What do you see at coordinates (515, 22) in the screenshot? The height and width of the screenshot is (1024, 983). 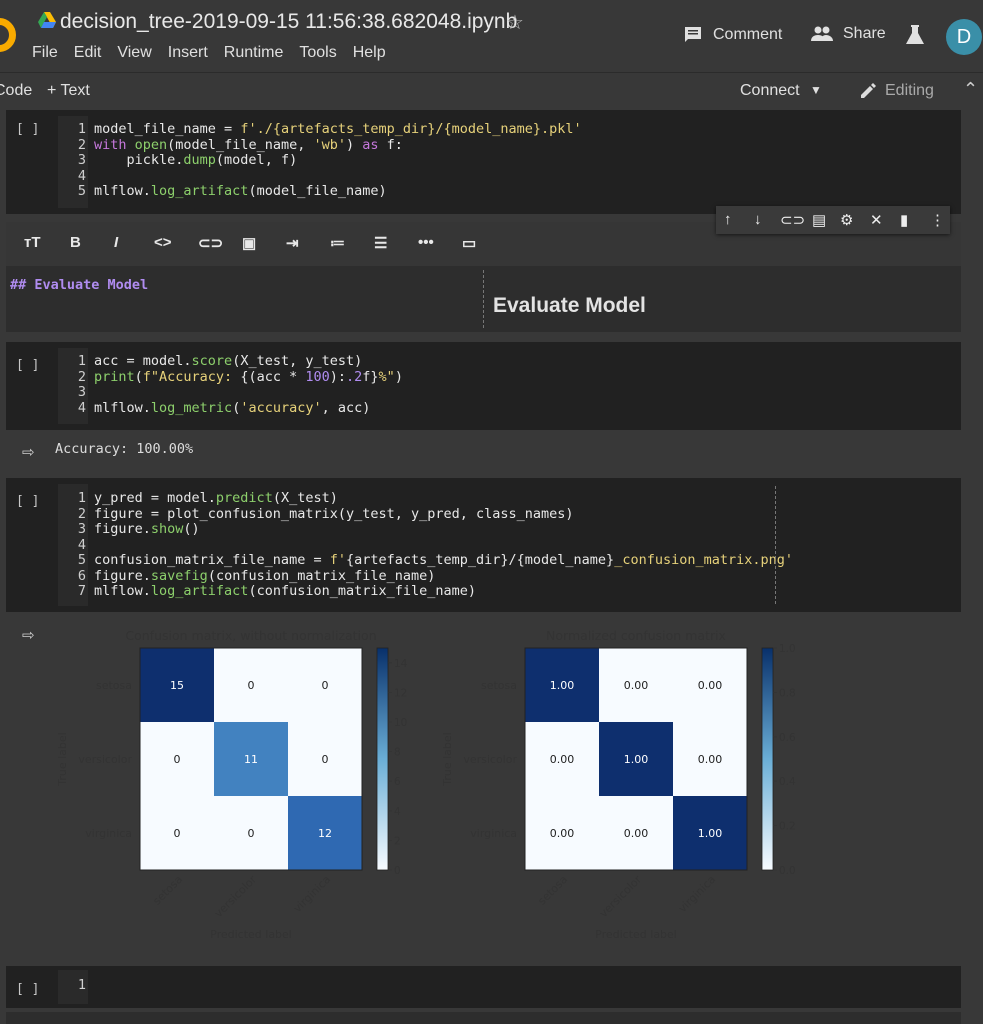 I see `star-icon: ☆` at bounding box center [515, 22].